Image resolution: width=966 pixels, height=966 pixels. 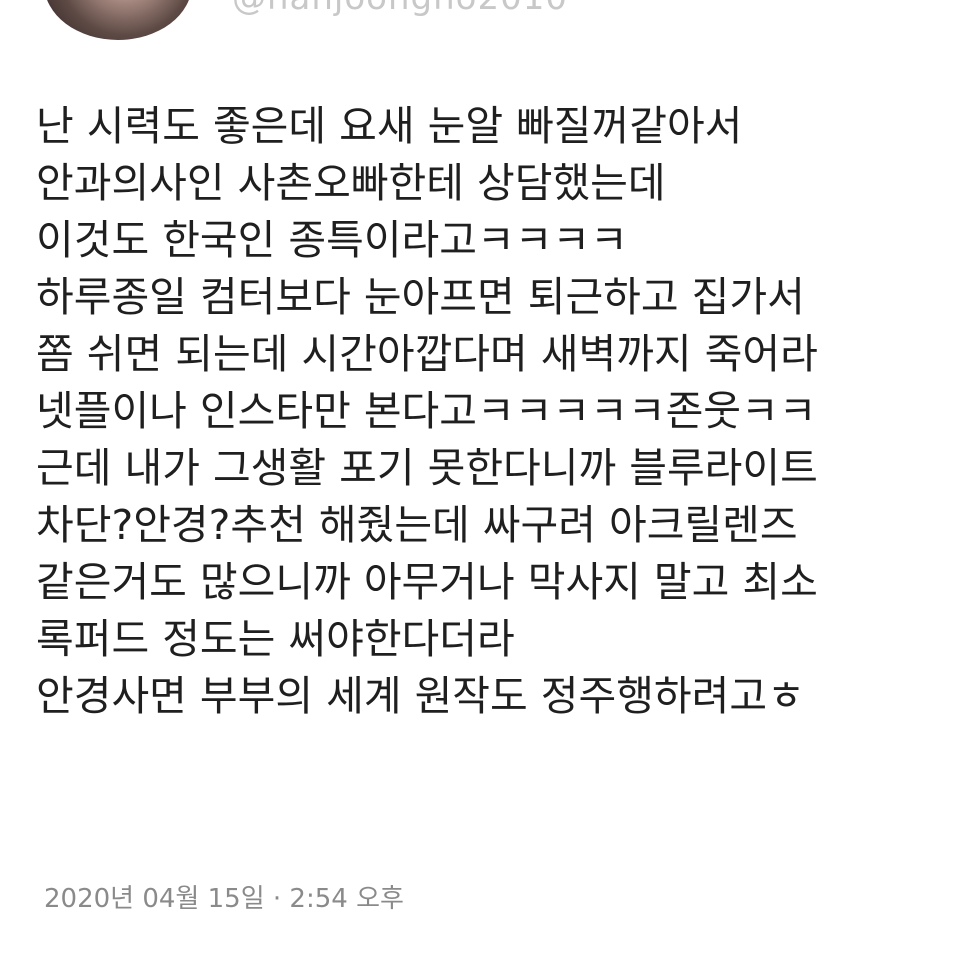 I want to click on tweet-line: 난 시력도 좋은데 요새 눈알 빠질꺼같아서, so click(x=389, y=126).